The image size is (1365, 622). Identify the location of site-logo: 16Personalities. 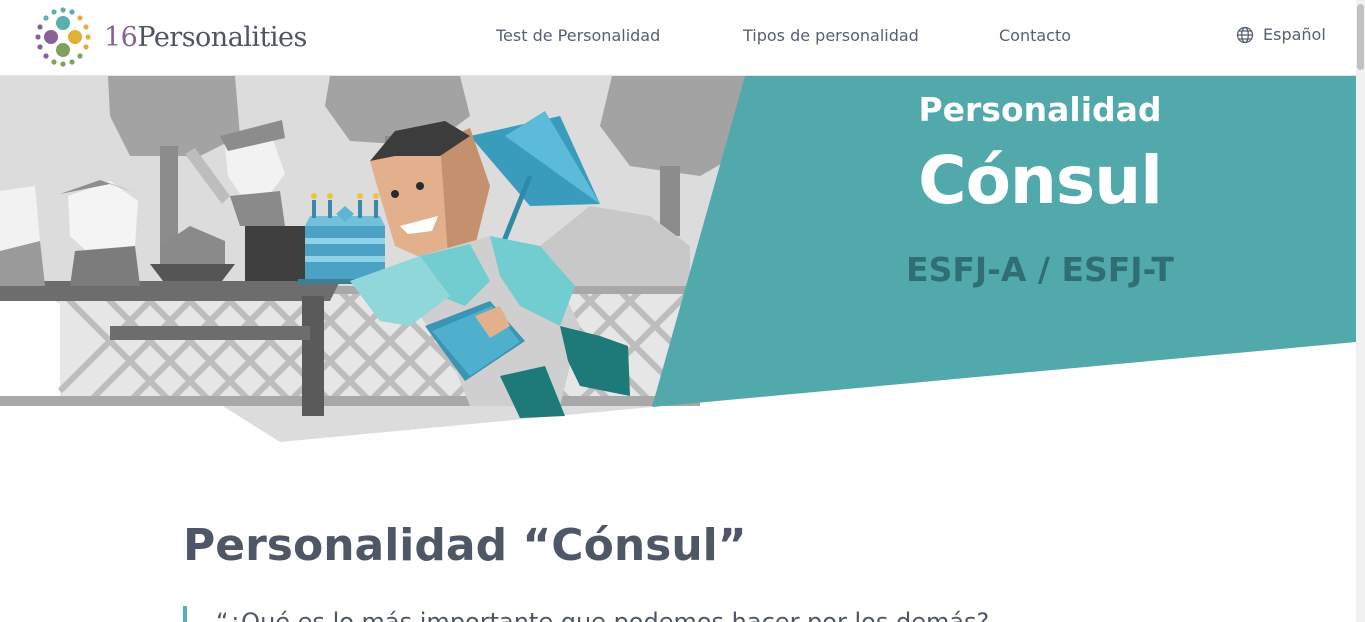
(182, 37).